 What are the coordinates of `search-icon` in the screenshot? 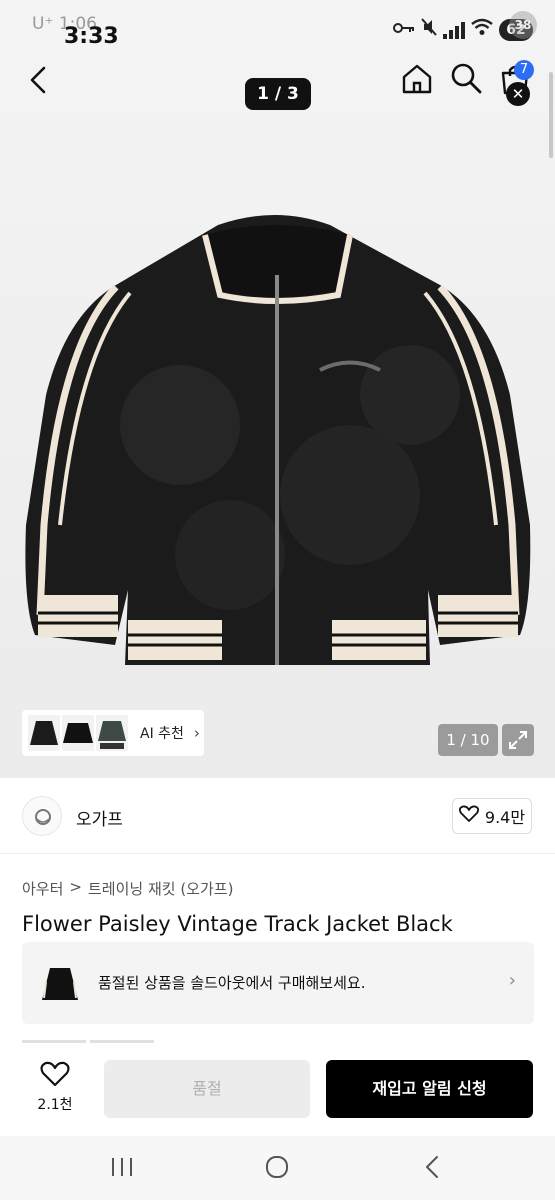 It's located at (466, 78).